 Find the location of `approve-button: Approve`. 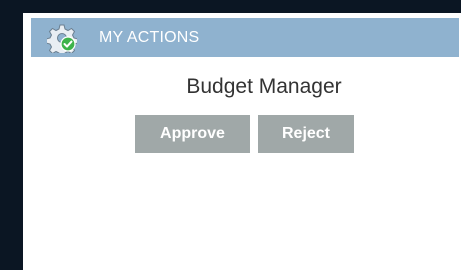

approve-button: Approve is located at coordinates (192, 134).